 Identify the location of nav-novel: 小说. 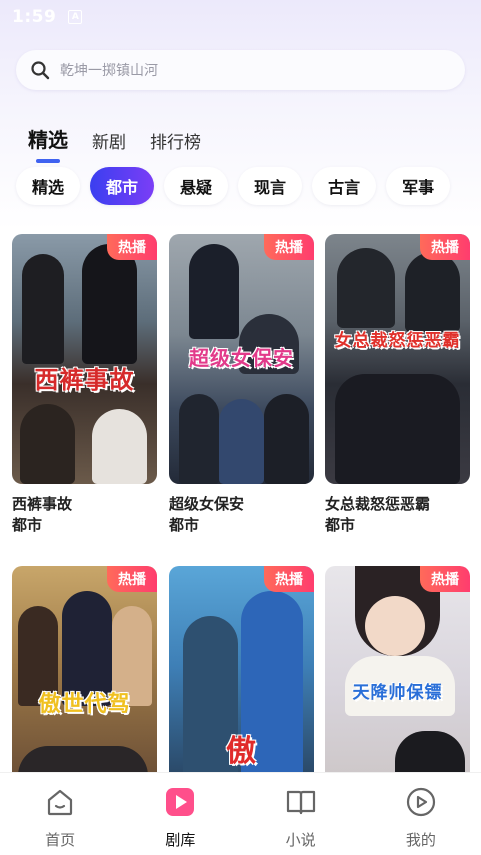
(301, 814).